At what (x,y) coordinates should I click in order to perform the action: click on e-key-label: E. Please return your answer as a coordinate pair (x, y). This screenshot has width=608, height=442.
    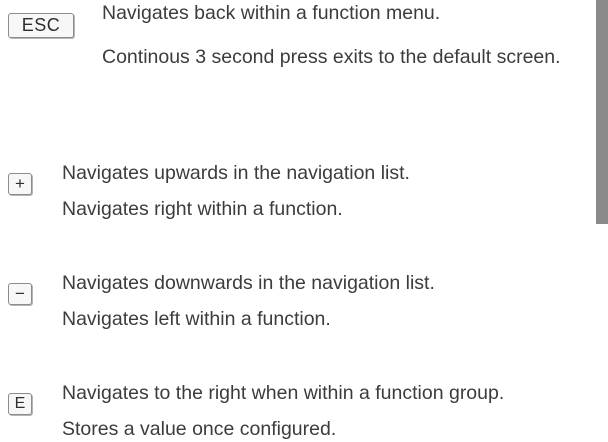
    Looking at the image, I should click on (20, 403).